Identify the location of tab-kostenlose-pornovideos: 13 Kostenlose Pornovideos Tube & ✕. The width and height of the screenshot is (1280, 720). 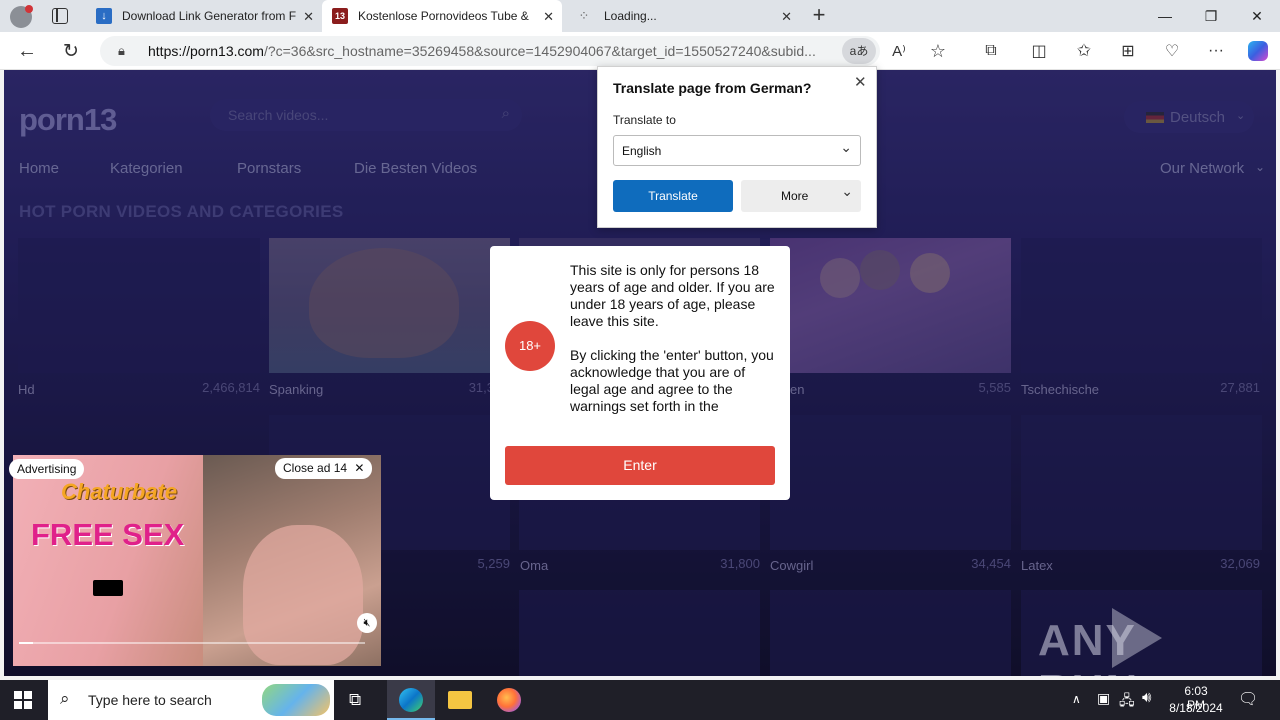
(442, 16).